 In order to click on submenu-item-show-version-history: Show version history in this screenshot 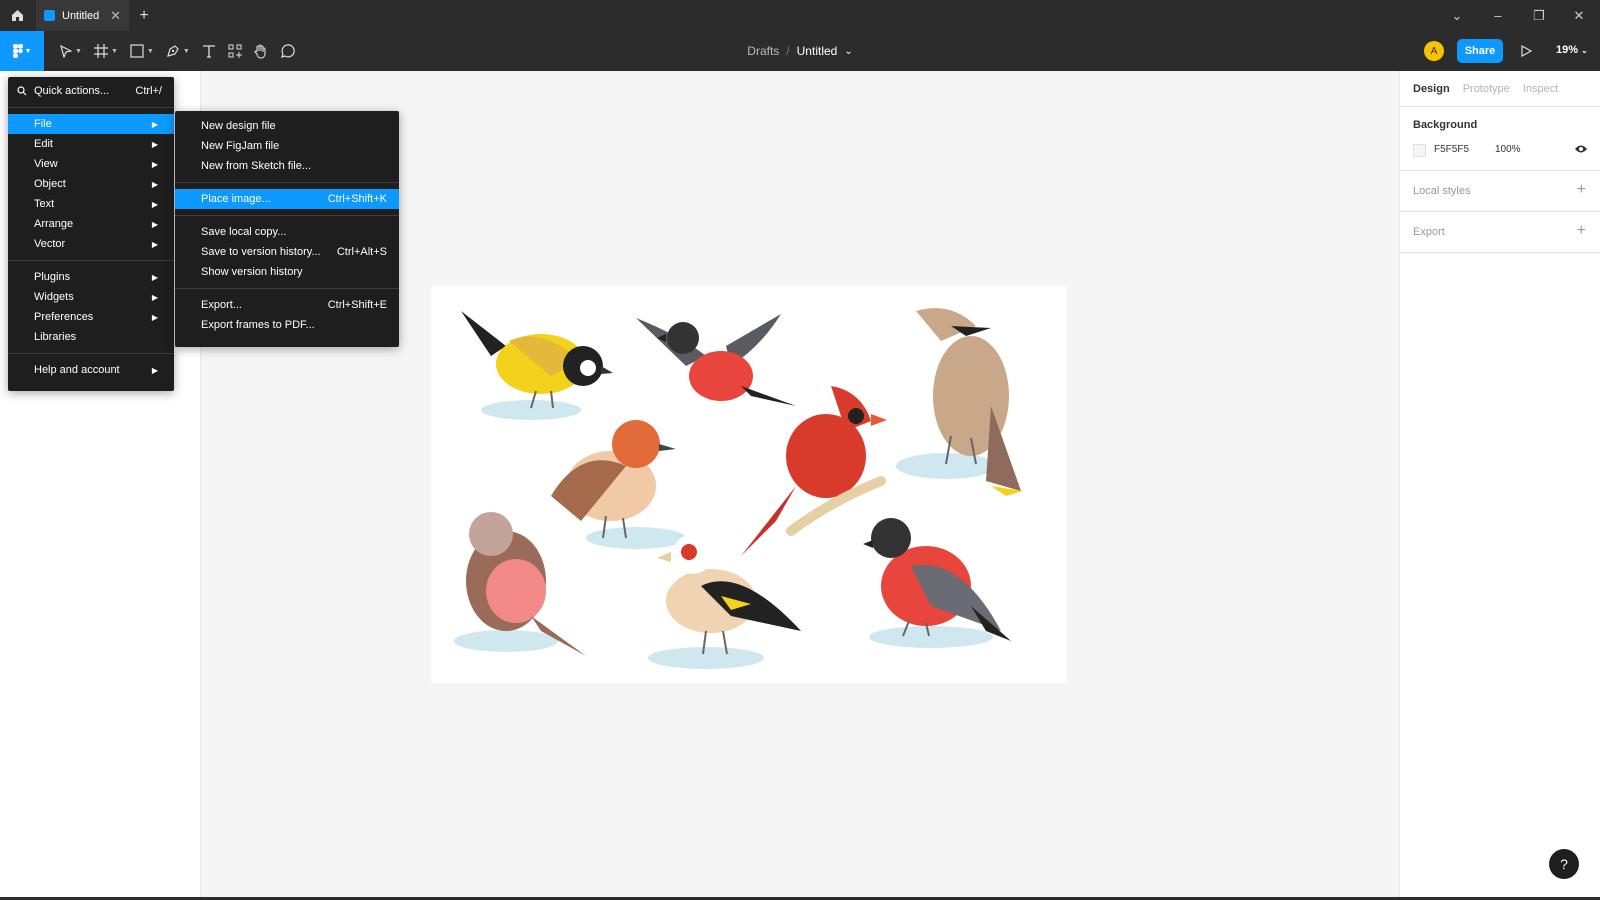, I will do `click(287, 272)`.